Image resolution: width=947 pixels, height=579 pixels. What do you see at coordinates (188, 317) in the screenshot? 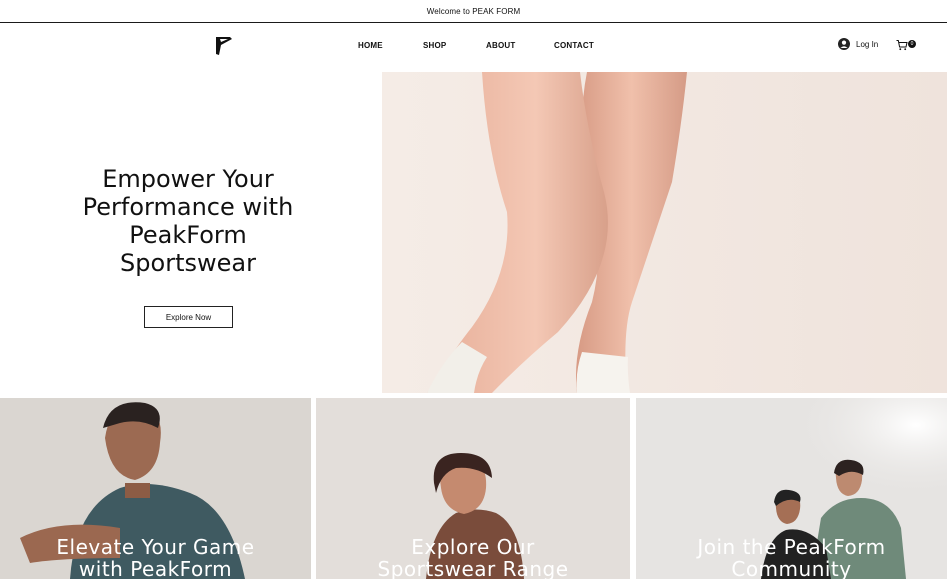
I see `explore-now-button: Explore Now` at bounding box center [188, 317].